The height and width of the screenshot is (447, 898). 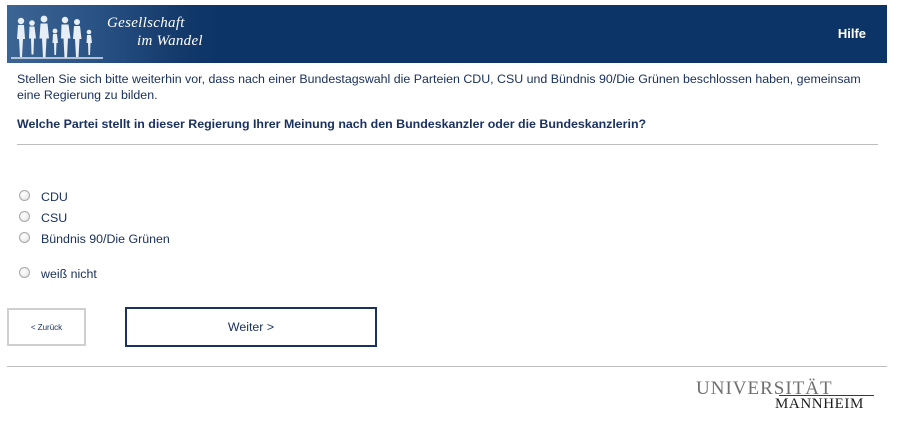 What do you see at coordinates (251, 327) in the screenshot?
I see `next-button: Weiter >` at bounding box center [251, 327].